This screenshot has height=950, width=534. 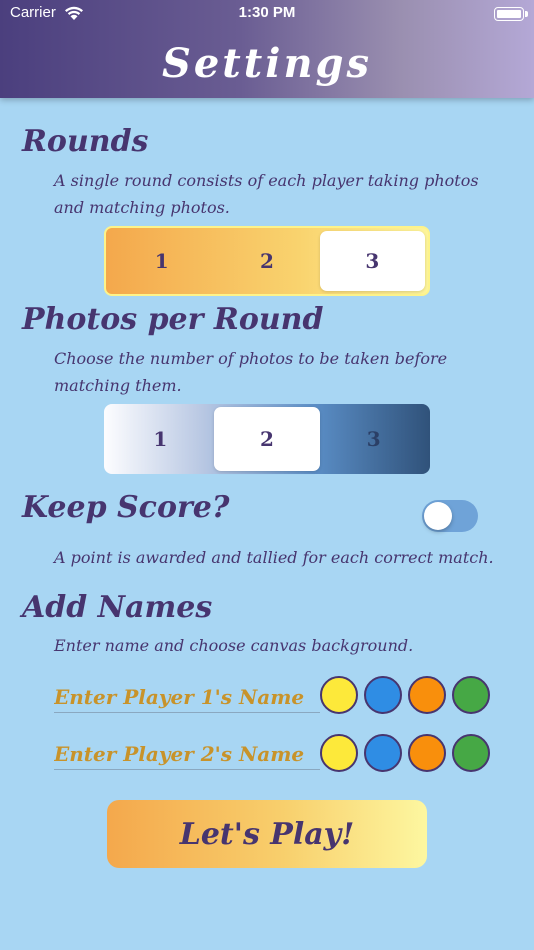 I want to click on player-1-color-blue, so click(x=383, y=695).